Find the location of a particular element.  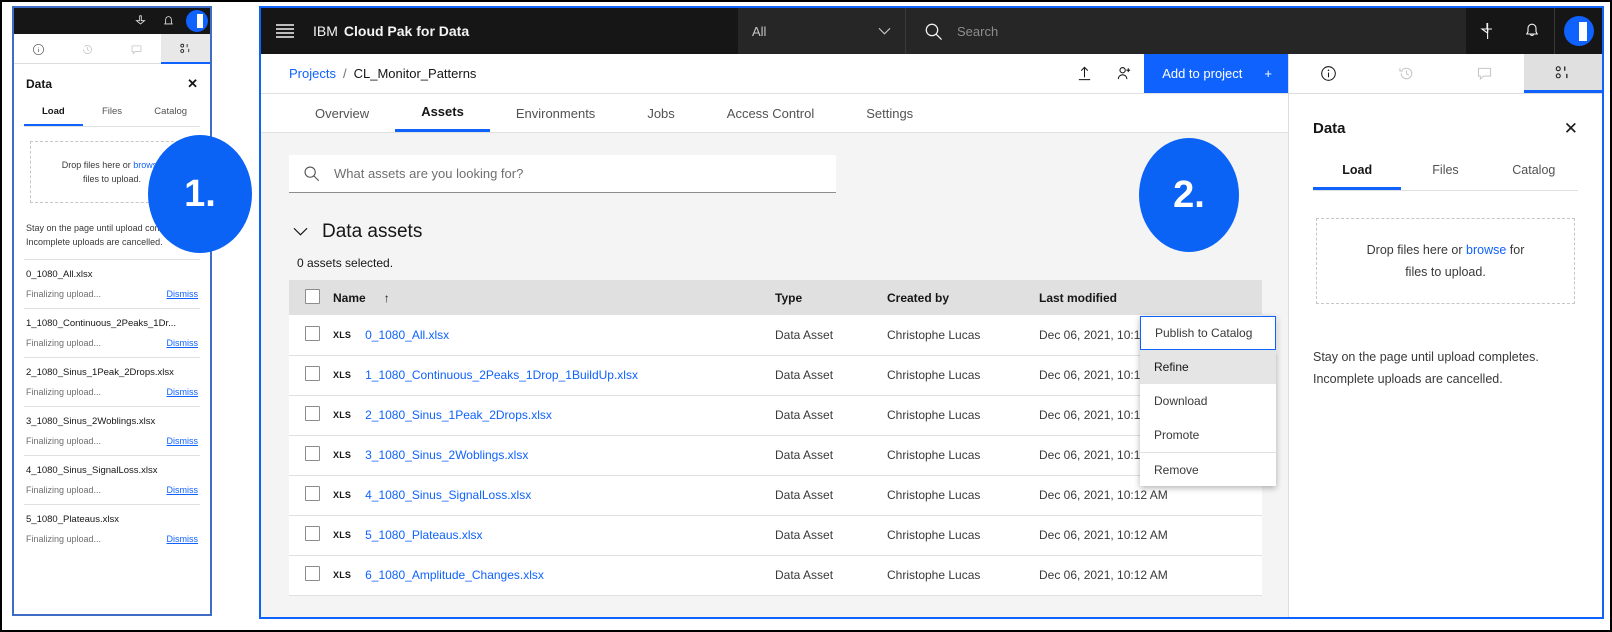

tab-jobs: Jobs is located at coordinates (660, 113).